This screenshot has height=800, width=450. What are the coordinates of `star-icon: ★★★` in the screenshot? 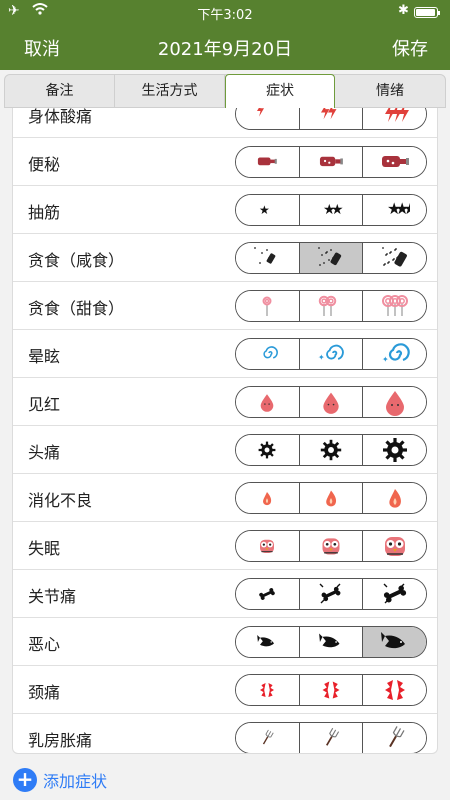 It's located at (395, 210).